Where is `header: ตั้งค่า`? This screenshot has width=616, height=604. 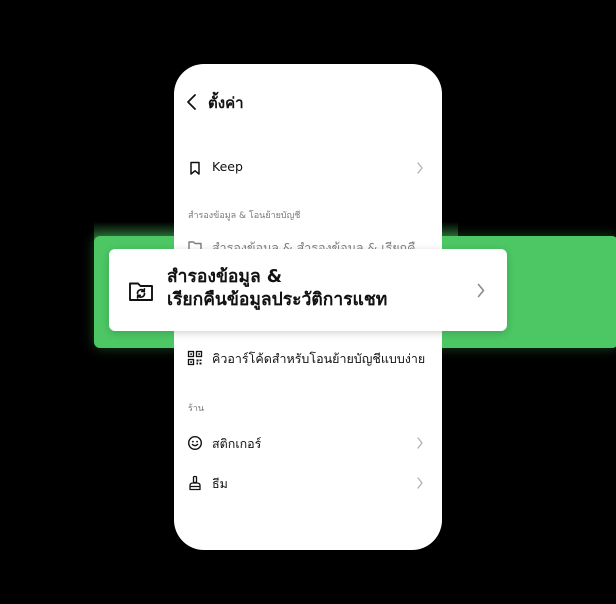 header: ตั้งค่า is located at coordinates (308, 102).